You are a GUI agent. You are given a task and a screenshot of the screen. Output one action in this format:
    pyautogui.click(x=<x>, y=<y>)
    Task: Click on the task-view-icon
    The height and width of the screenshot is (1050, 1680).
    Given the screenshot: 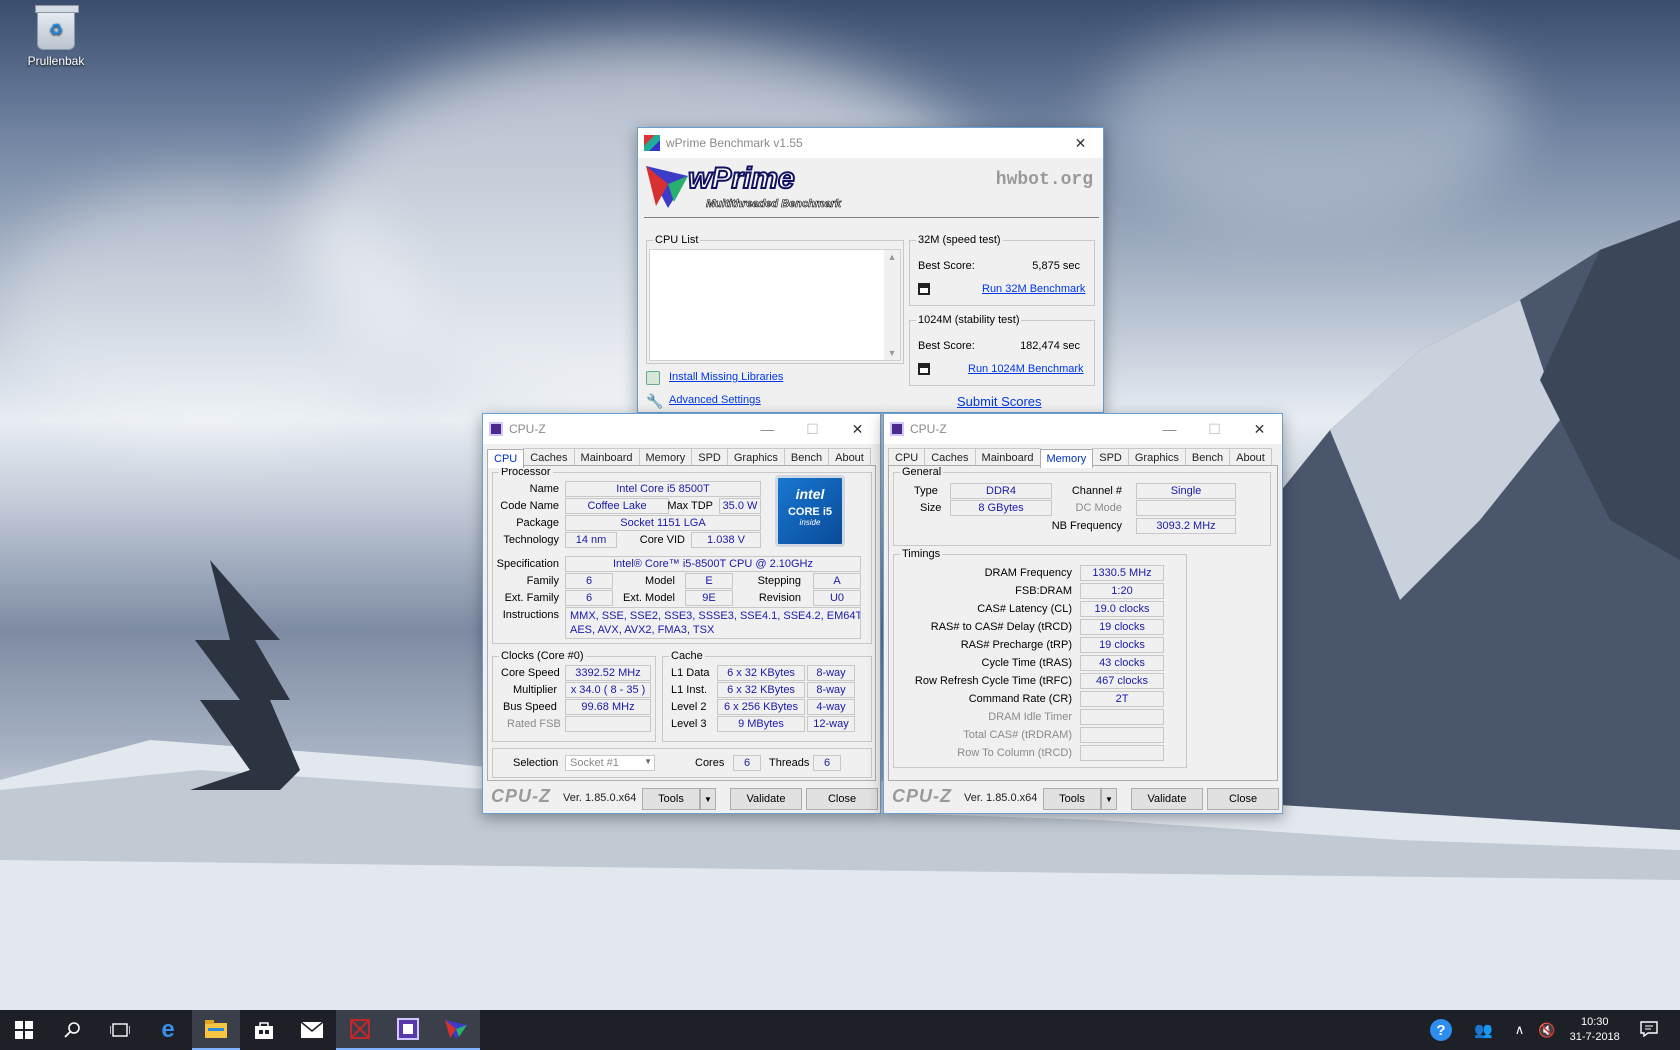 What is the action you would take?
    pyautogui.click(x=120, y=1030)
    